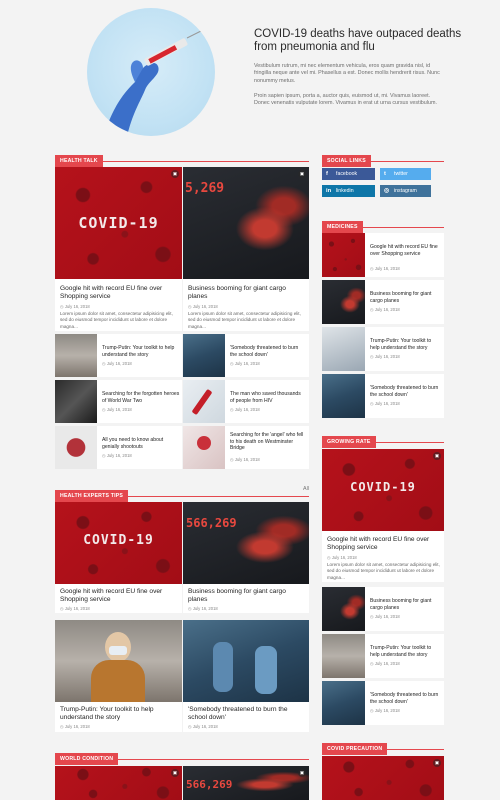  Describe the element at coordinates (355, 749) in the screenshot. I see `section-tag: Covid Precaution` at that location.